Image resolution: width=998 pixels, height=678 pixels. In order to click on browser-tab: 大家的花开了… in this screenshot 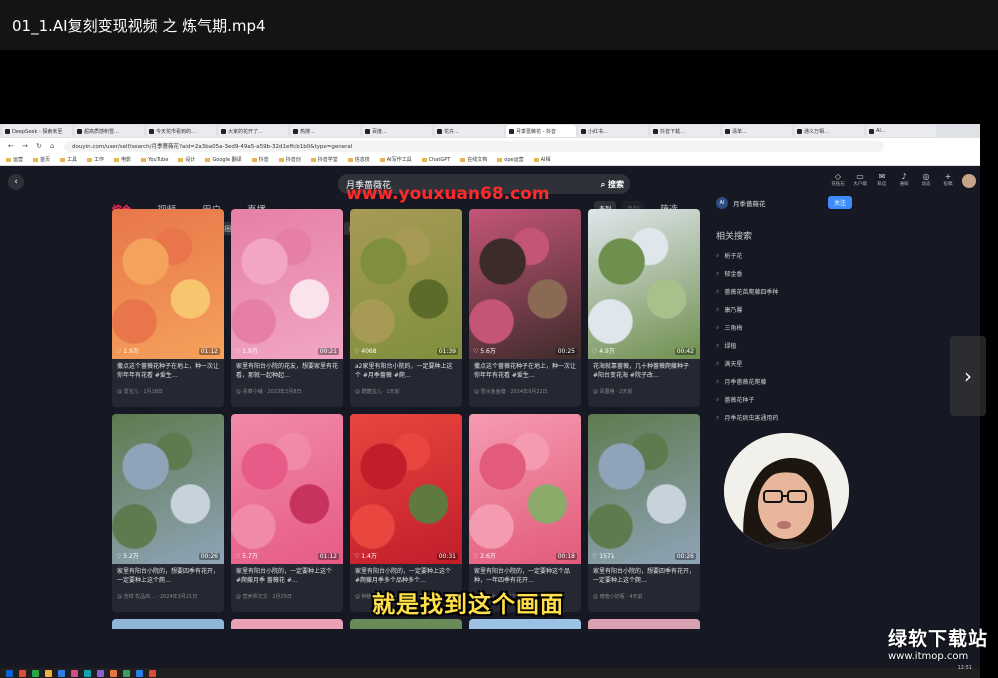, I will do `click(253, 131)`.